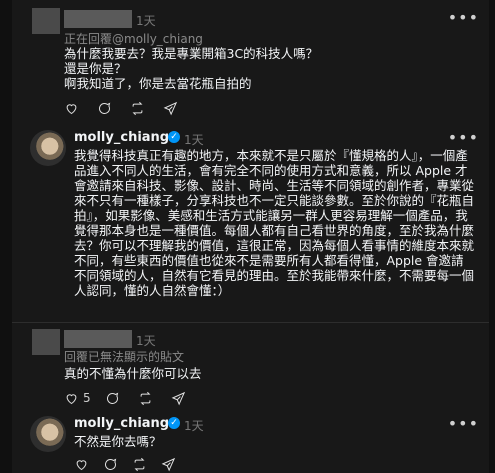 The image size is (495, 473). I want to click on reply-to-label: 回覆已無法顯示的貼文, so click(124, 356).